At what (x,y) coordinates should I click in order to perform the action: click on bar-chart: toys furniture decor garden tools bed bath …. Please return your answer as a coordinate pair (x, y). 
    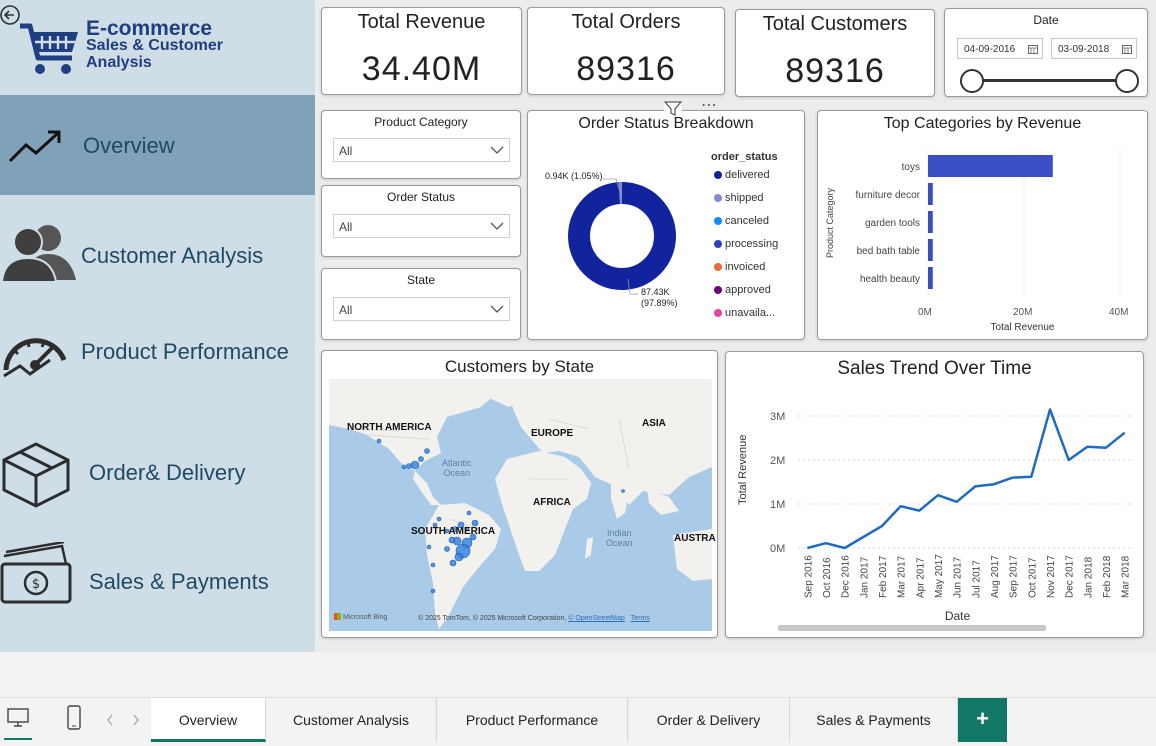
    Looking at the image, I should click on (988, 222).